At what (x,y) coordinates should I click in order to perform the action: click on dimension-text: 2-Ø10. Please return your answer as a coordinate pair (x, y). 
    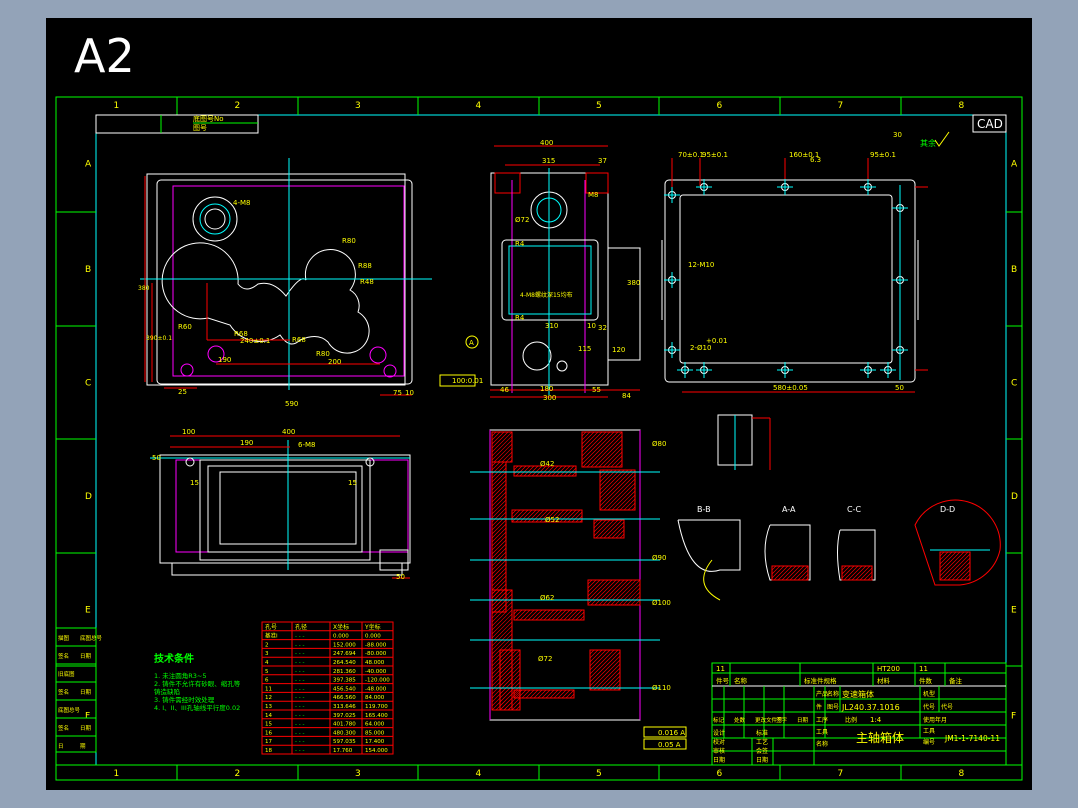
    Looking at the image, I should click on (700, 348).